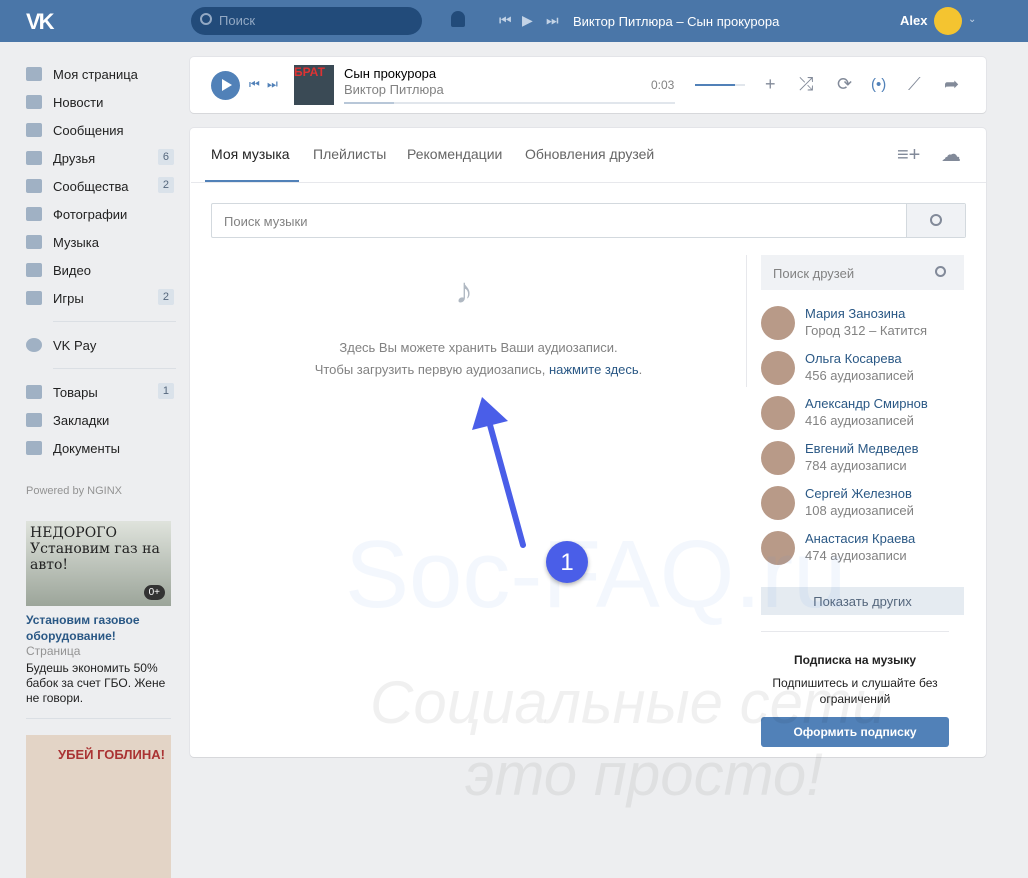 The image size is (1028, 878). I want to click on track-artist: Виктор Питлюра, so click(394, 89).